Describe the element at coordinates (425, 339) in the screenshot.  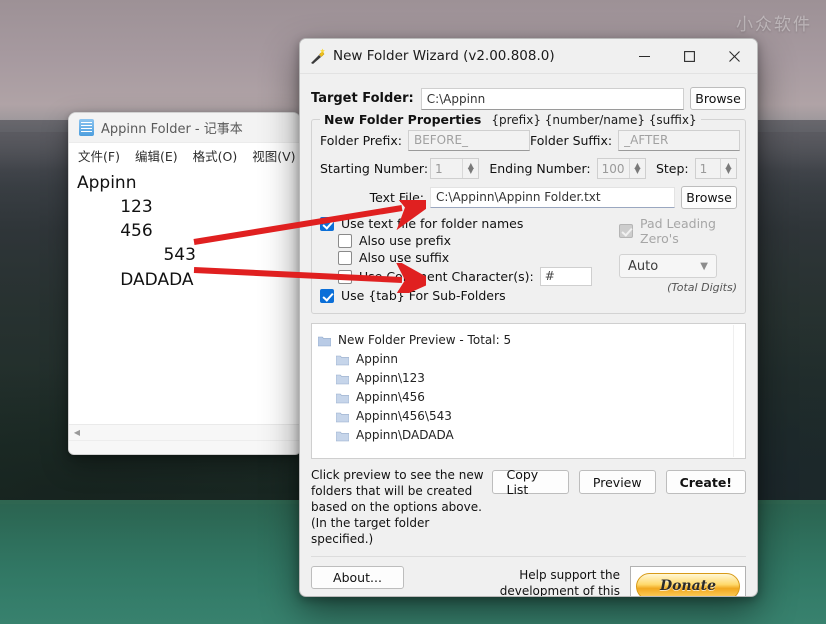
I see `preview-header-text: New Folder Preview - Total: 5` at that location.